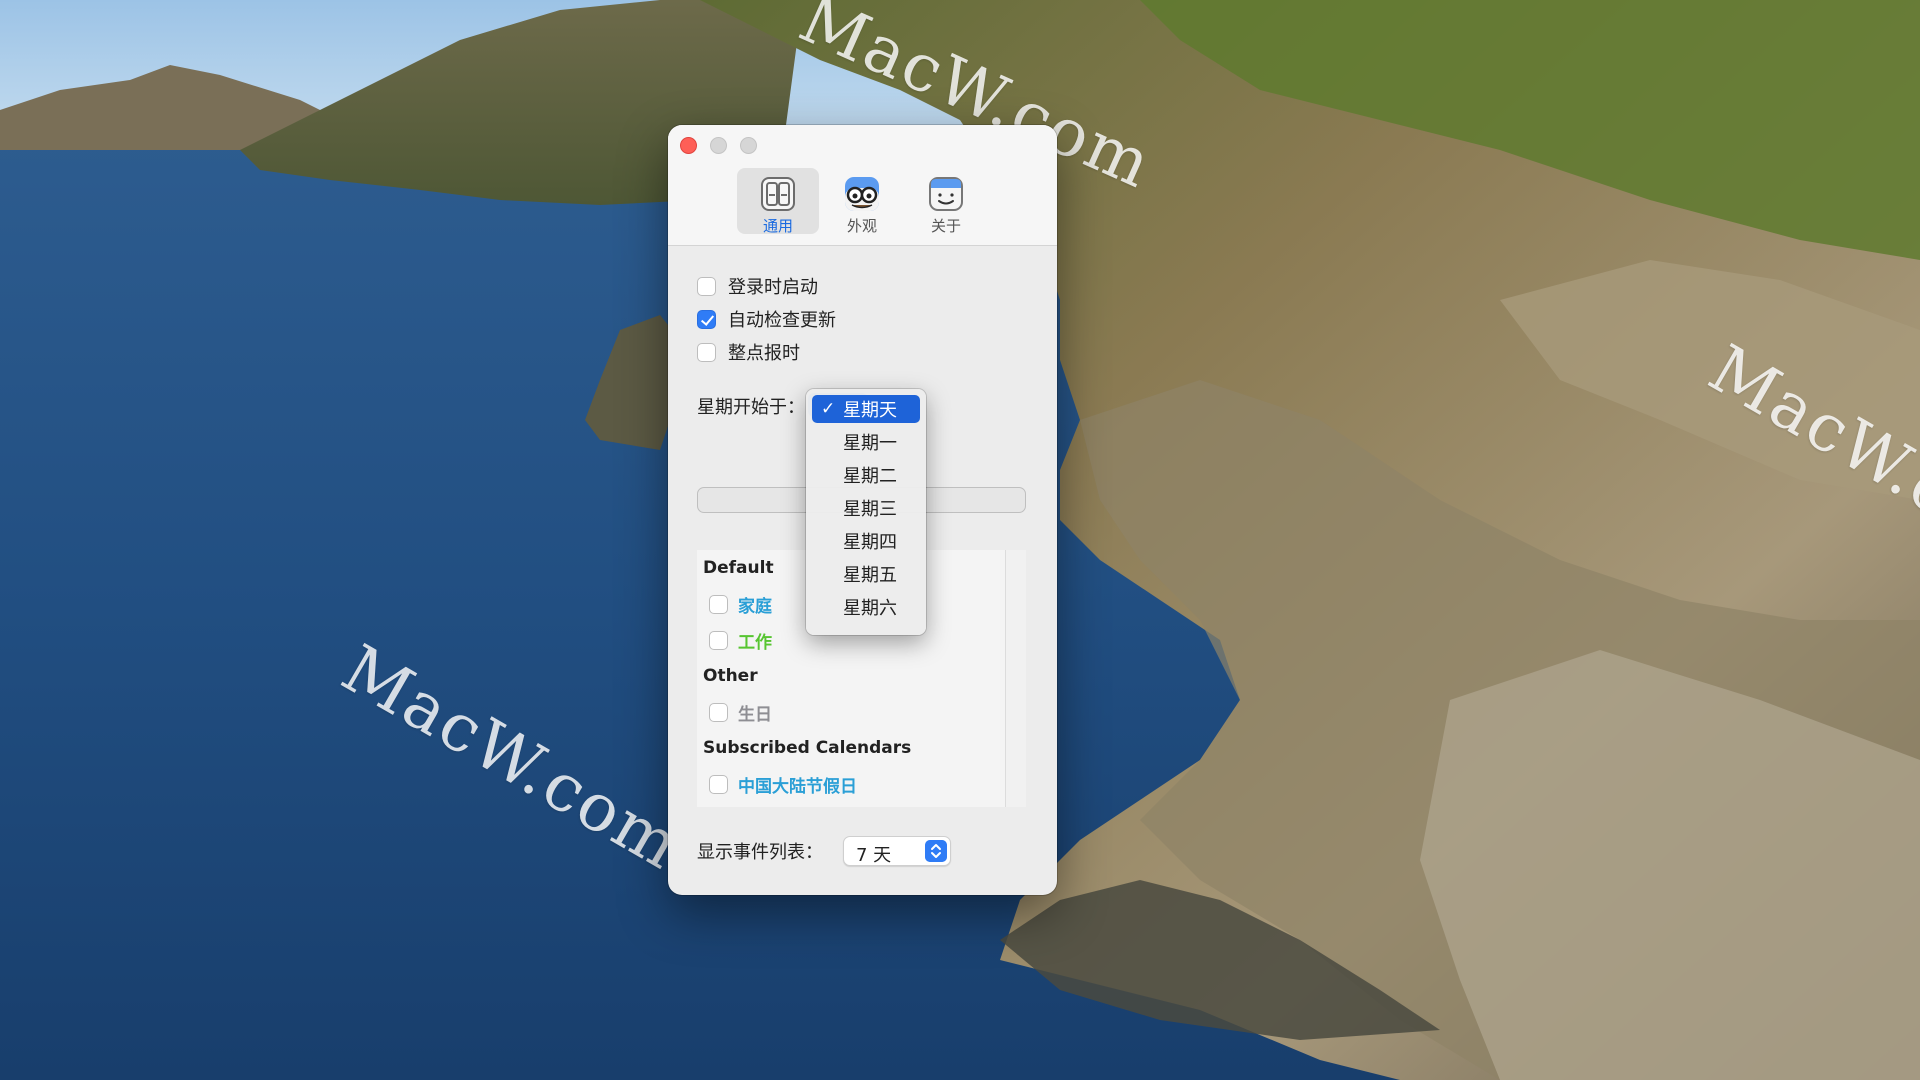 The image size is (1920, 1080). I want to click on menu-item-wednesday: 星期三, so click(866, 508).